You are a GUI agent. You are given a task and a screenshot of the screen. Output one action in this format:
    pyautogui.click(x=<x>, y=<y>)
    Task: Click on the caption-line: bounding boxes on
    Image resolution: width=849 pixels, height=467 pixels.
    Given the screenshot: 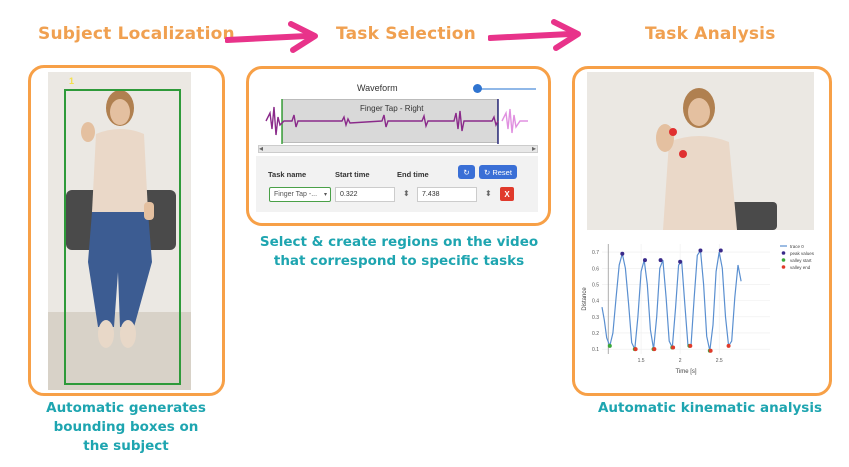 What is the action you would take?
    pyautogui.click(x=126, y=427)
    